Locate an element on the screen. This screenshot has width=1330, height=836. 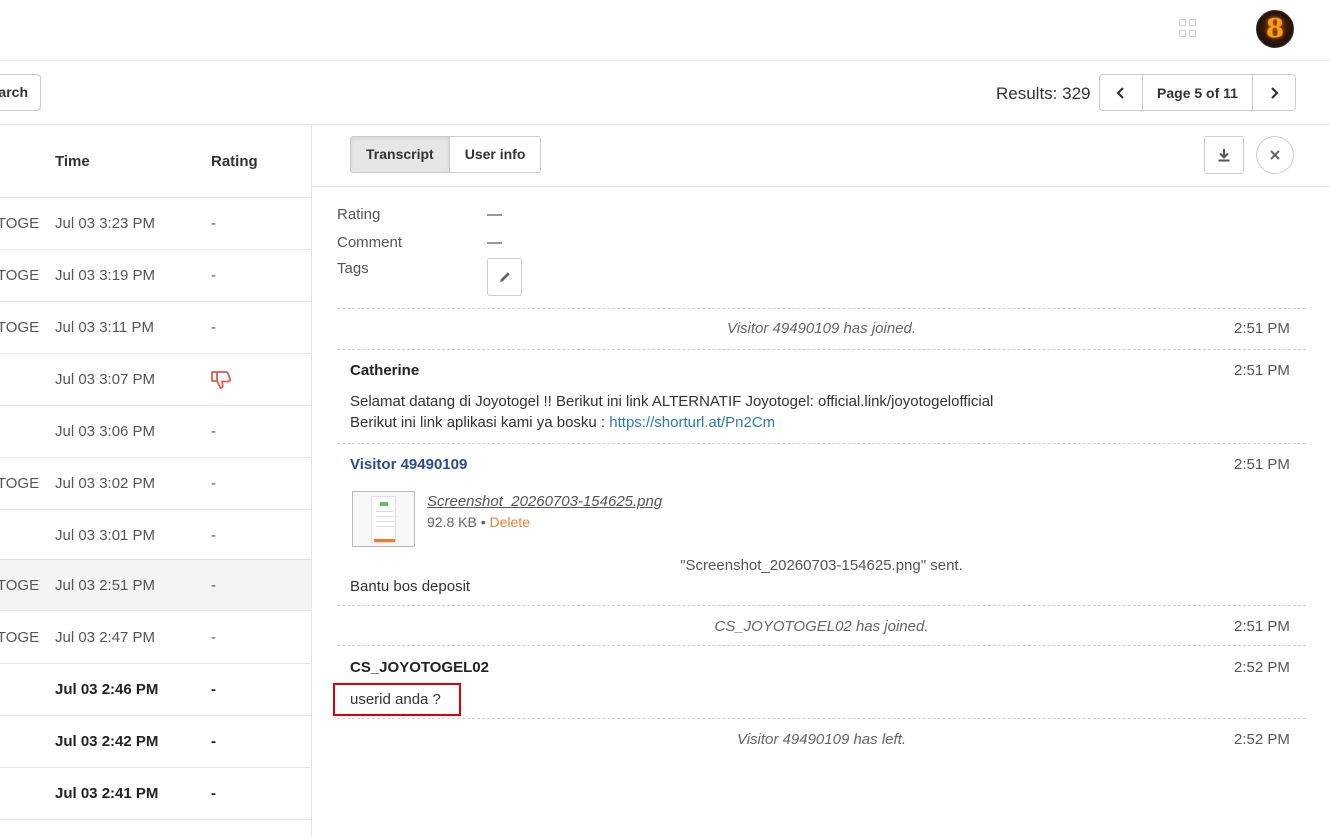
list-item-selected: JOYOTOGE... Jul 03 2:51 PM - is located at coordinates (155, 585).